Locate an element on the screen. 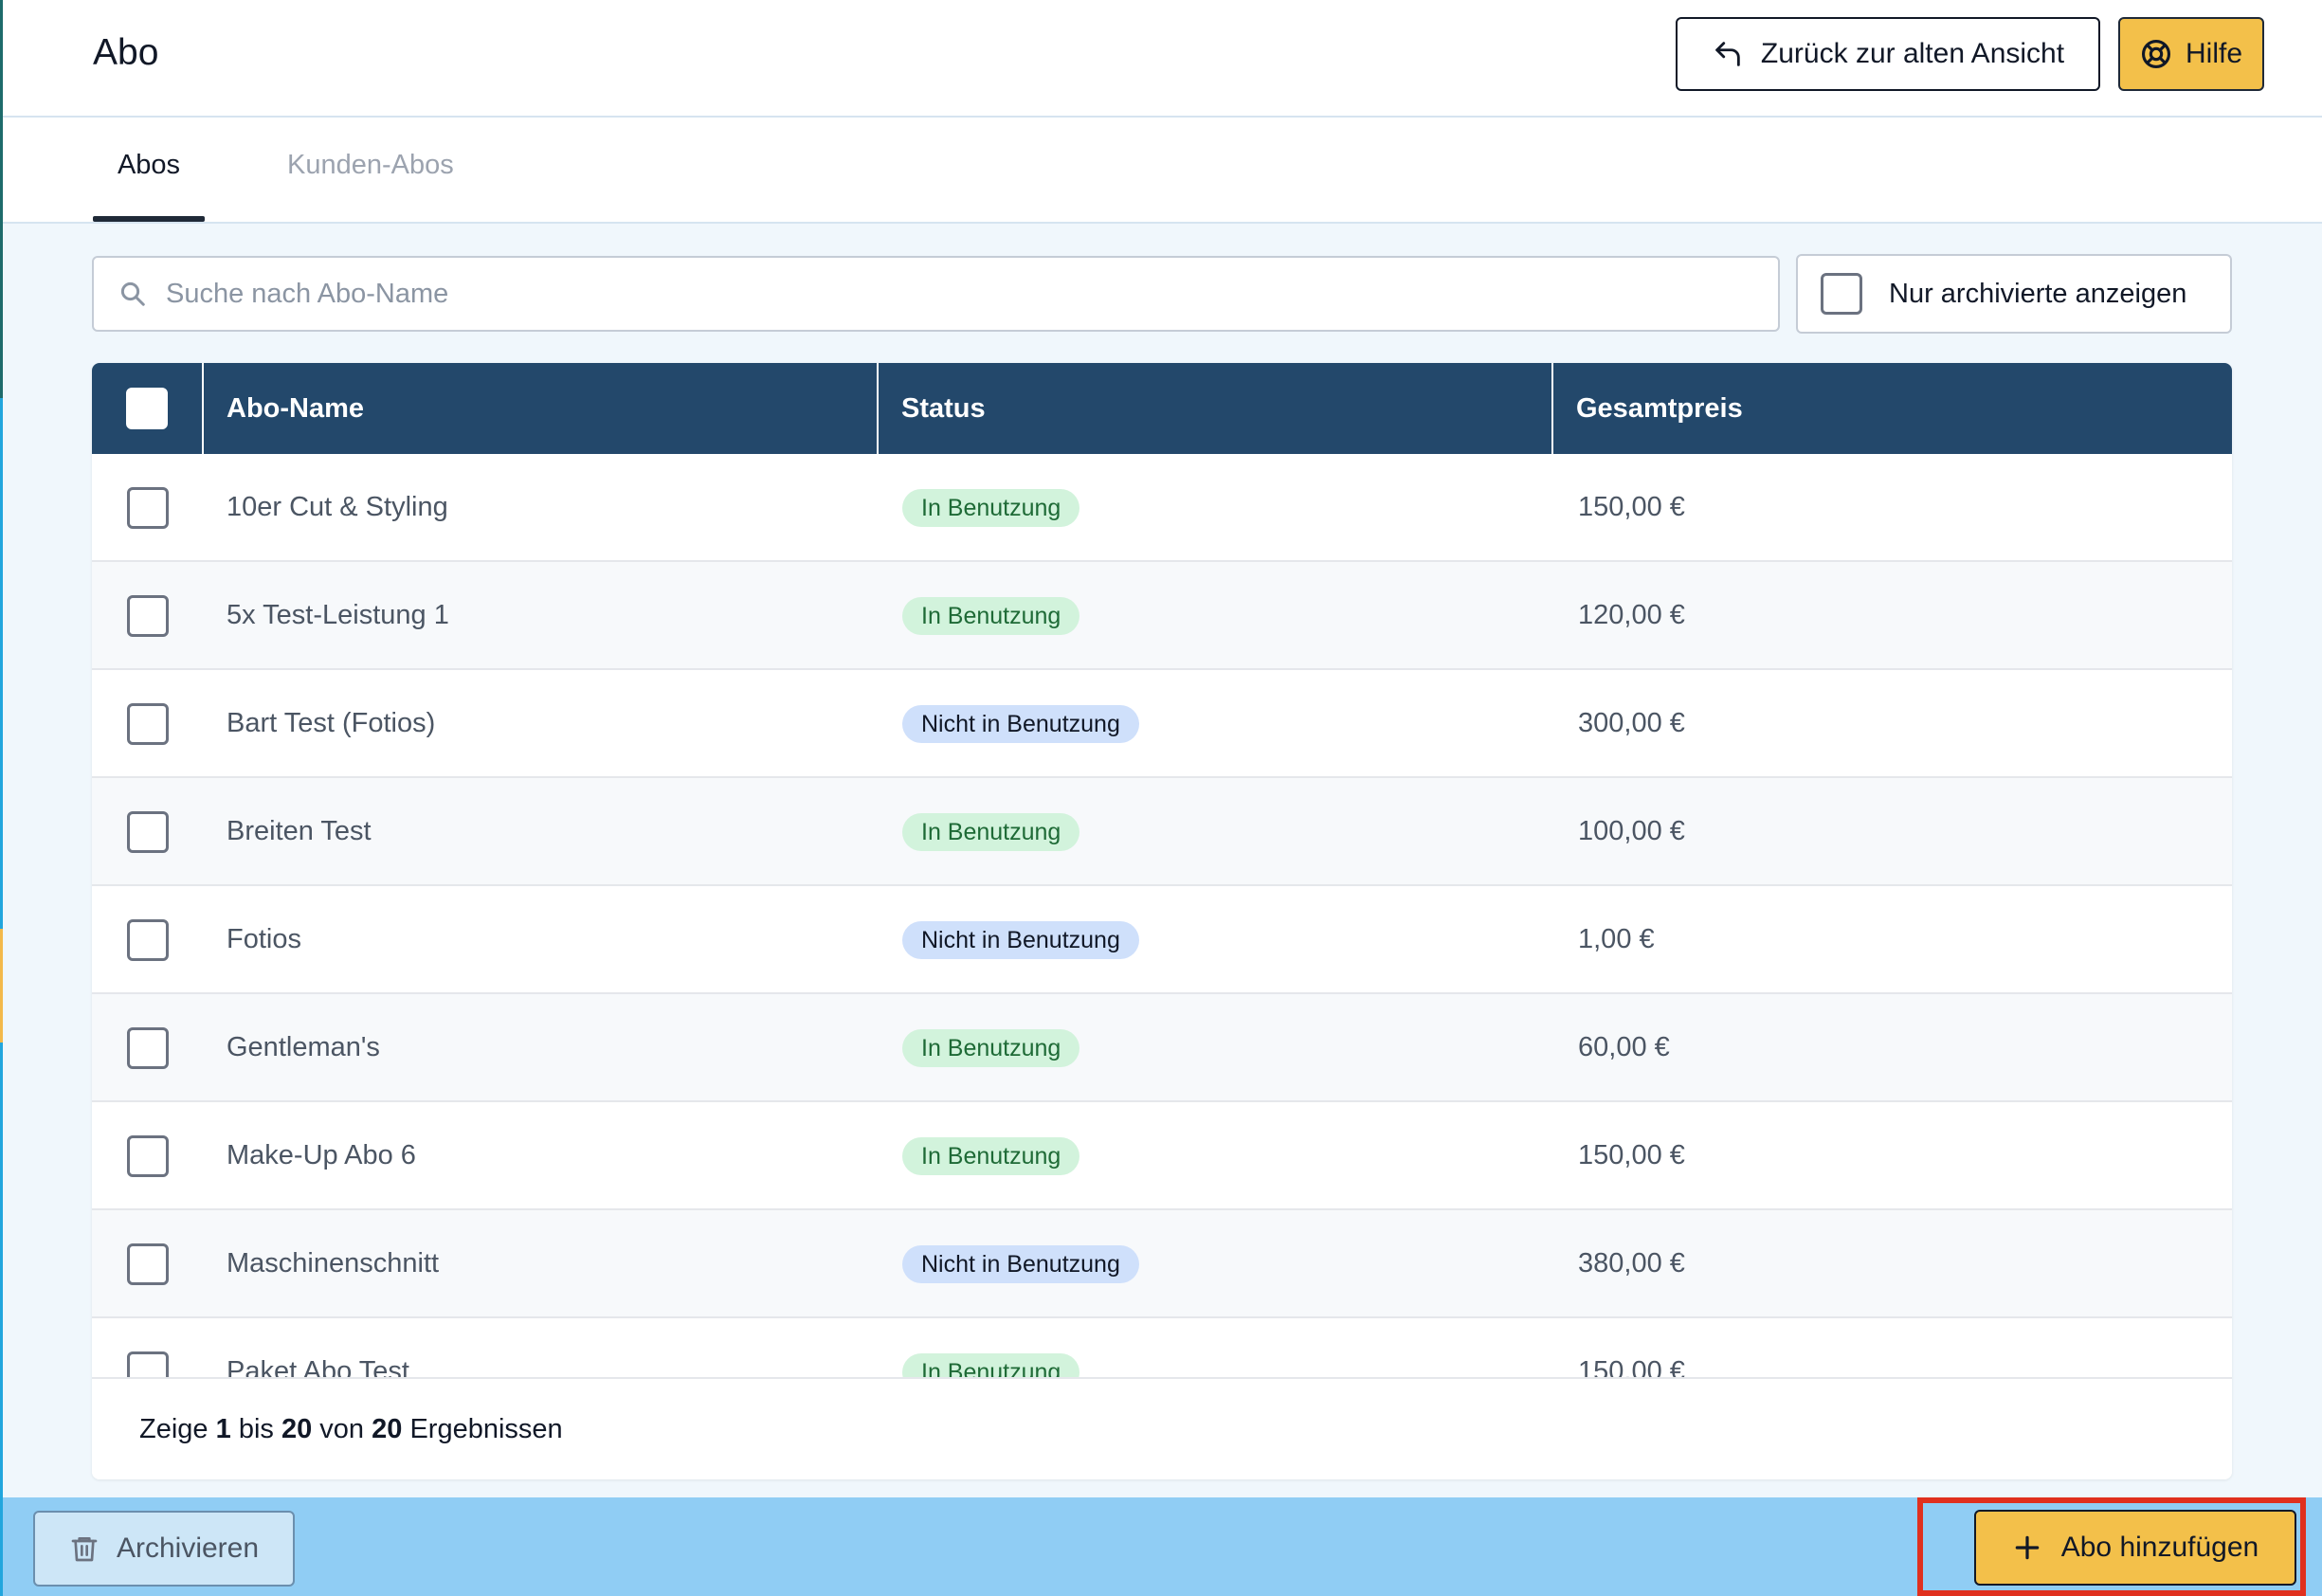 The height and width of the screenshot is (1596, 2322). back-button-label: Zurück zur alten Ansicht is located at coordinates (1913, 54).